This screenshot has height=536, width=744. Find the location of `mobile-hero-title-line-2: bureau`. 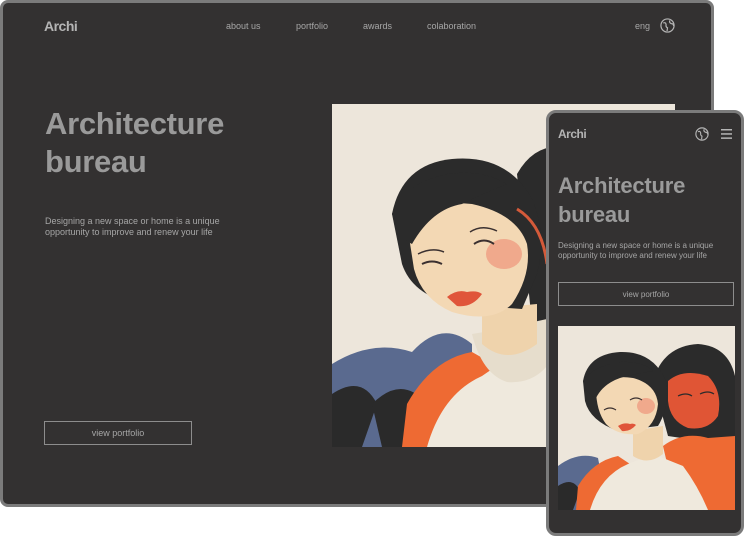

mobile-hero-title-line-2: bureau is located at coordinates (594, 214).